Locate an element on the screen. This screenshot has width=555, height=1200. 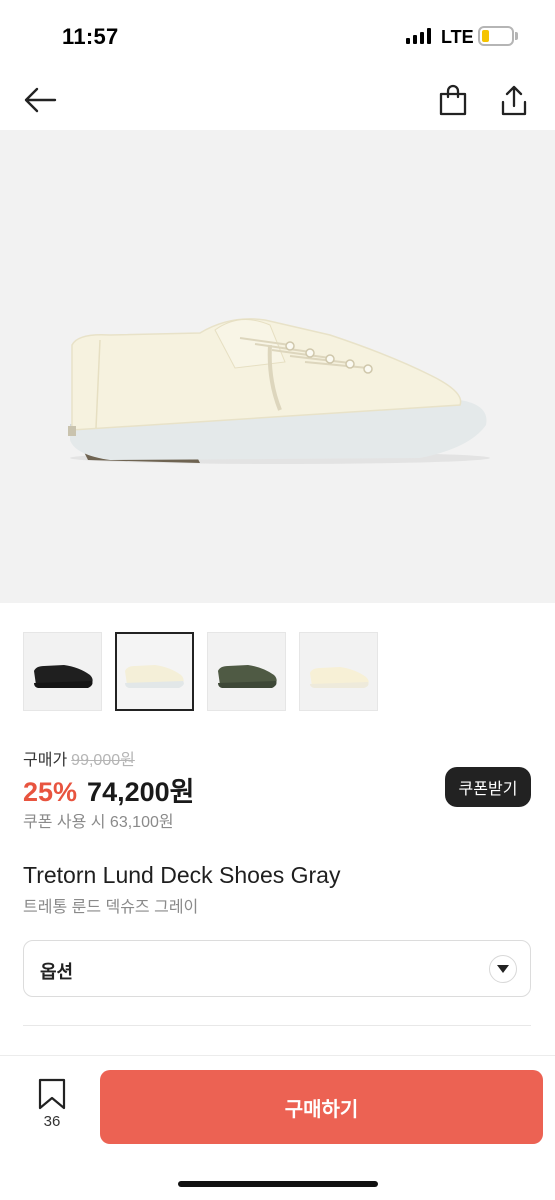
thumbnail-black-sneaker is located at coordinates (62, 671).